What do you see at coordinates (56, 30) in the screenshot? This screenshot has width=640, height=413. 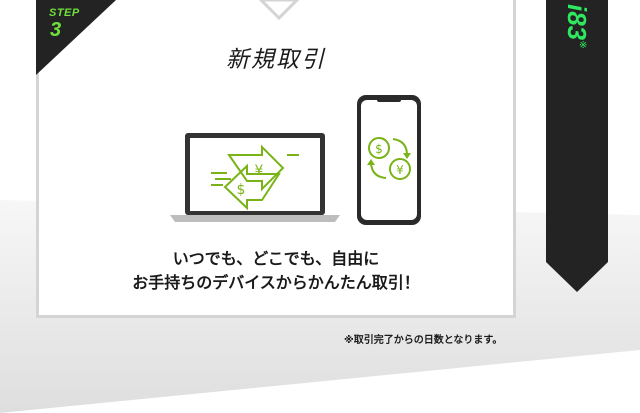 I see `step-number: 3` at bounding box center [56, 30].